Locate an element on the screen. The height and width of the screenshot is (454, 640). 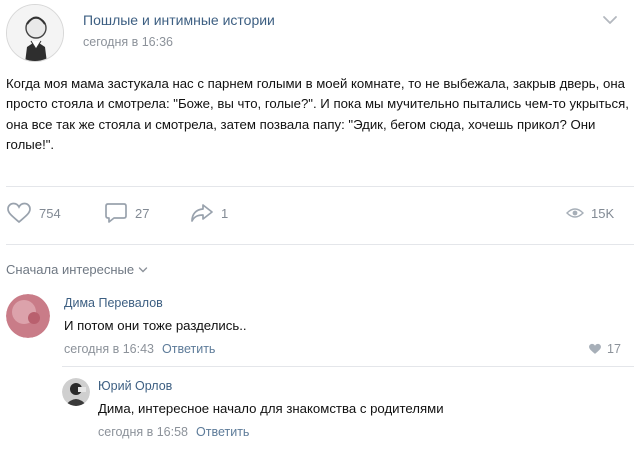
post-actions: 754 27 1 15K is located at coordinates (320, 213).